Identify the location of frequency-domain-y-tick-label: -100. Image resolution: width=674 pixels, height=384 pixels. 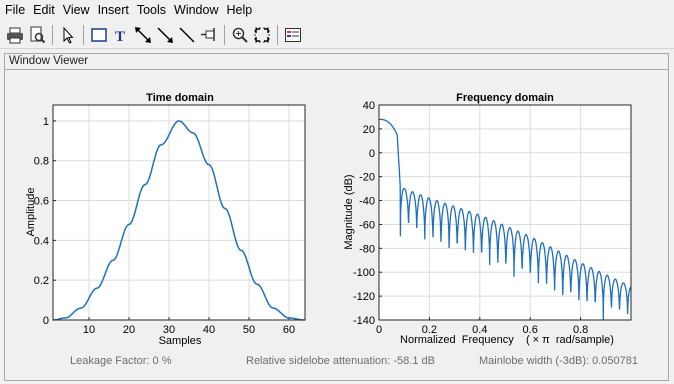
(364, 273).